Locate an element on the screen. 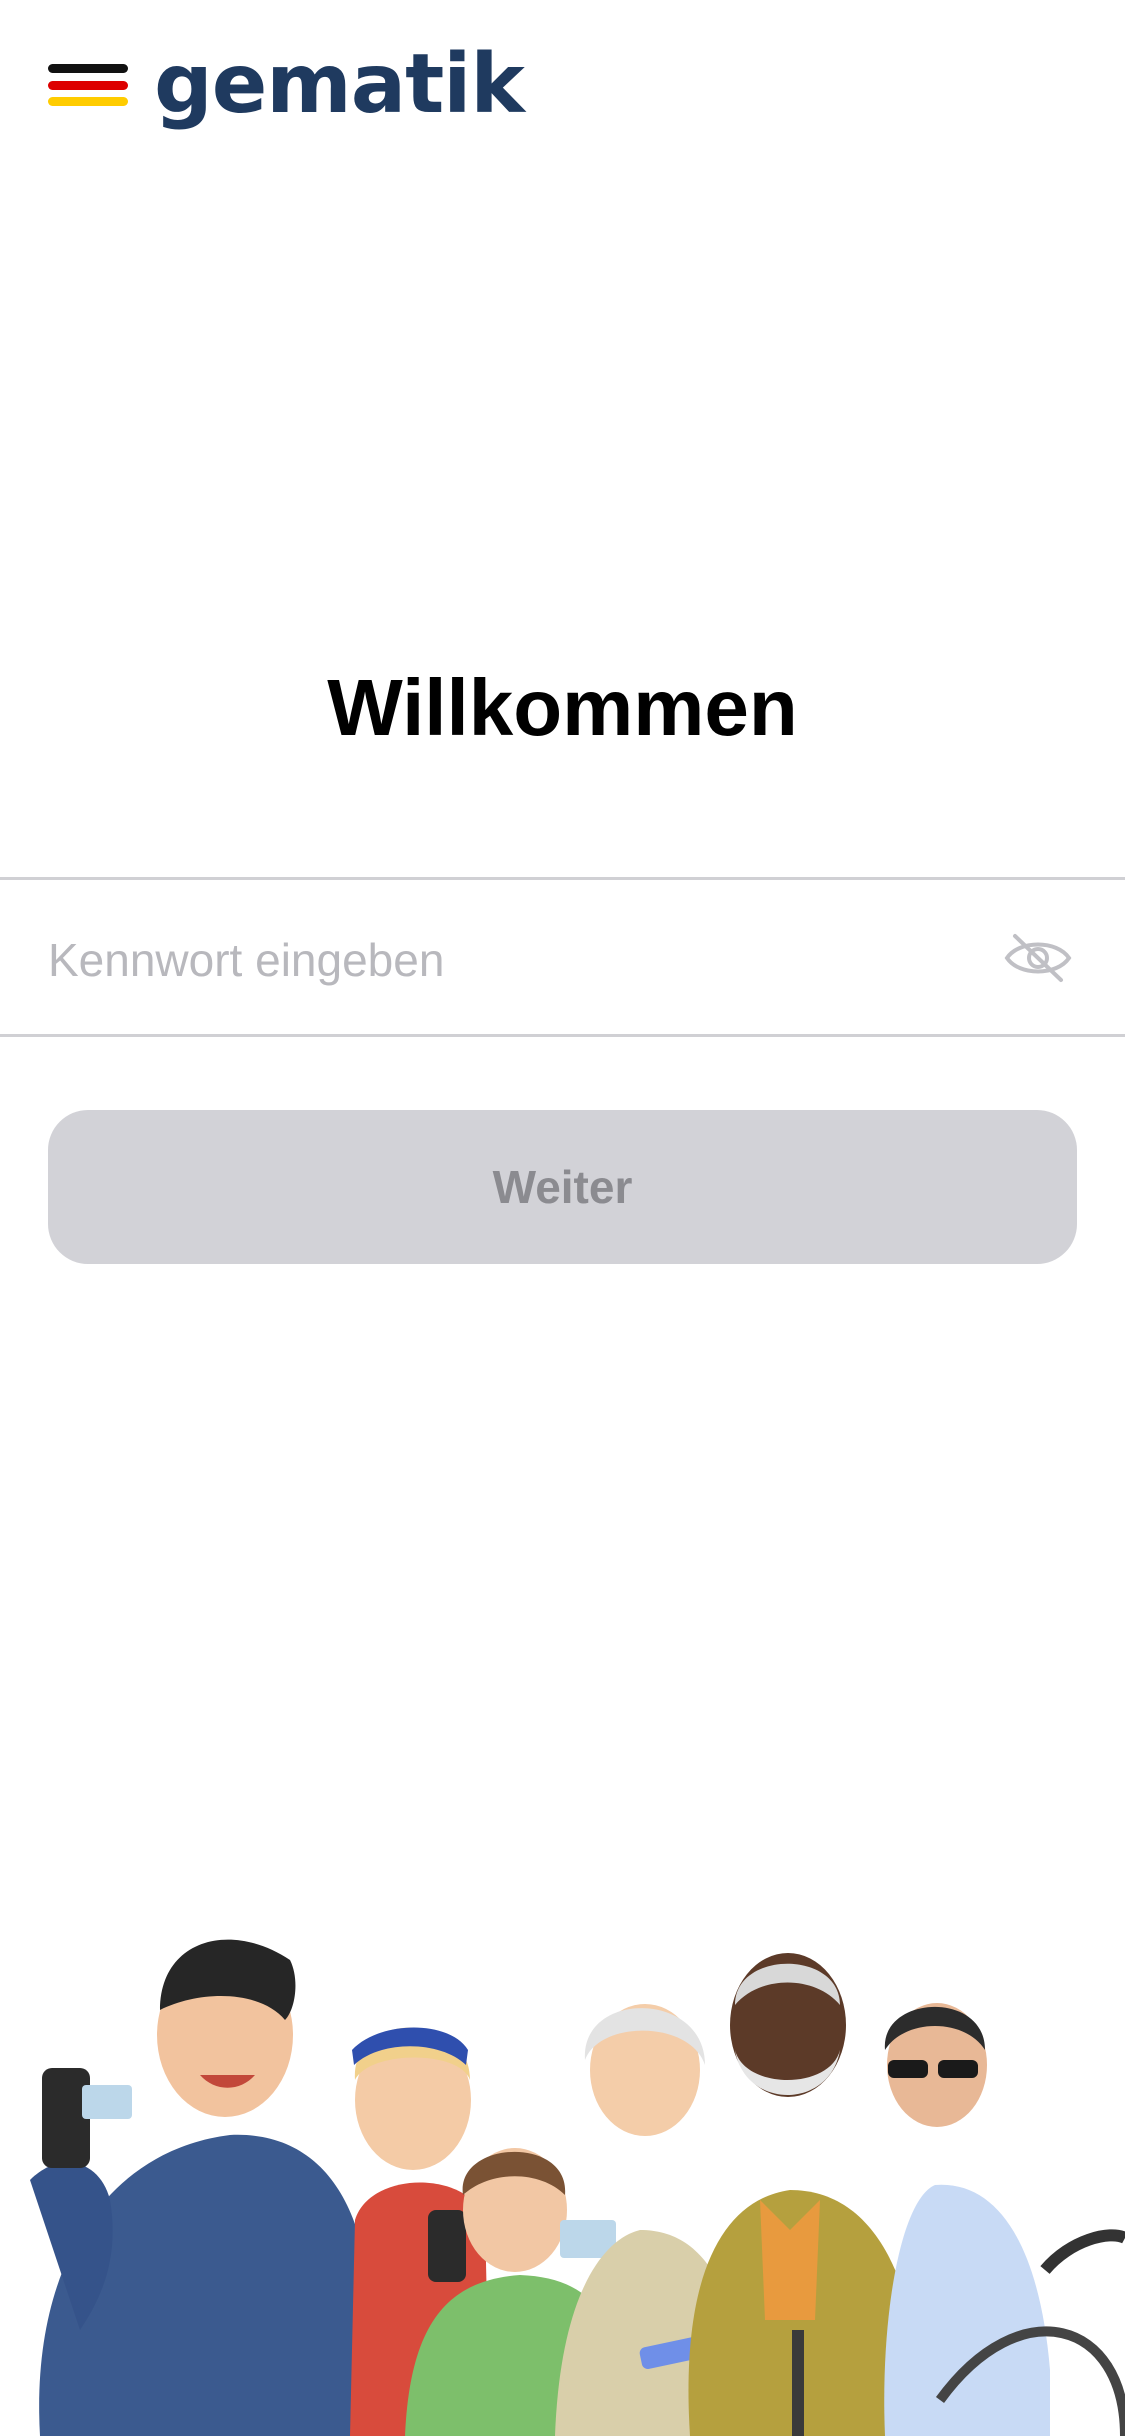  password-field-row is located at coordinates (562, 957).